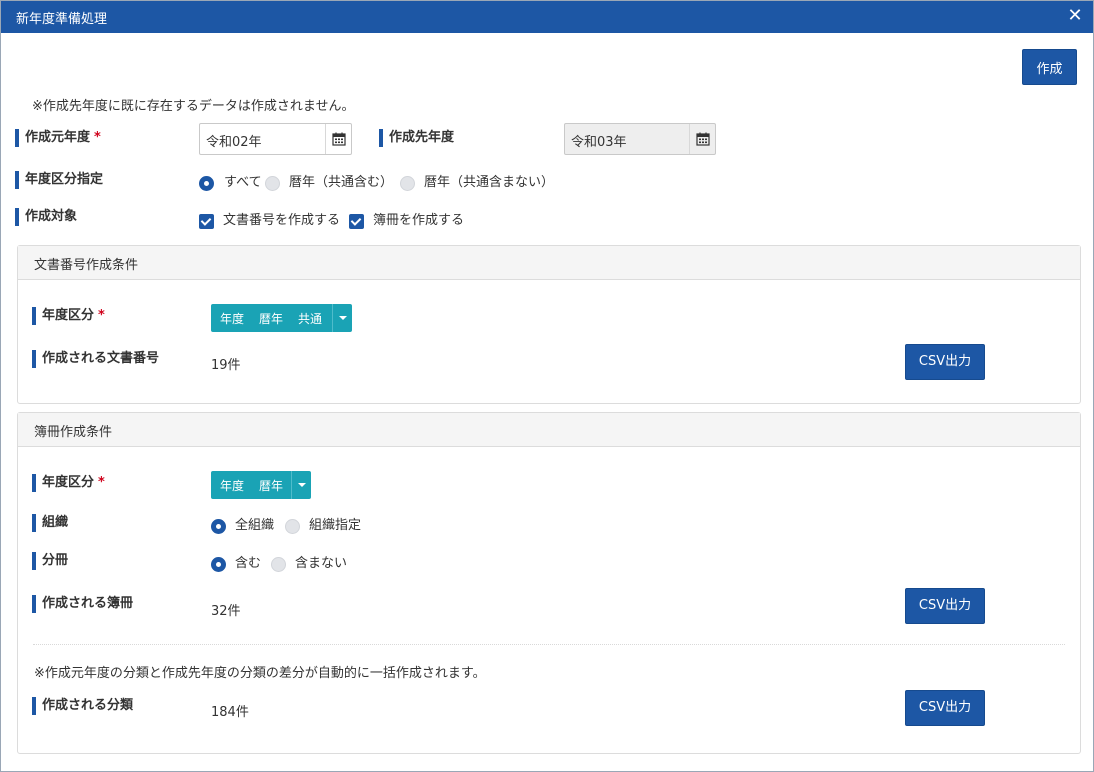 Image resolution: width=1094 pixels, height=772 pixels. What do you see at coordinates (278, 564) in the screenshot?
I see `split-radio-exclude` at bounding box center [278, 564].